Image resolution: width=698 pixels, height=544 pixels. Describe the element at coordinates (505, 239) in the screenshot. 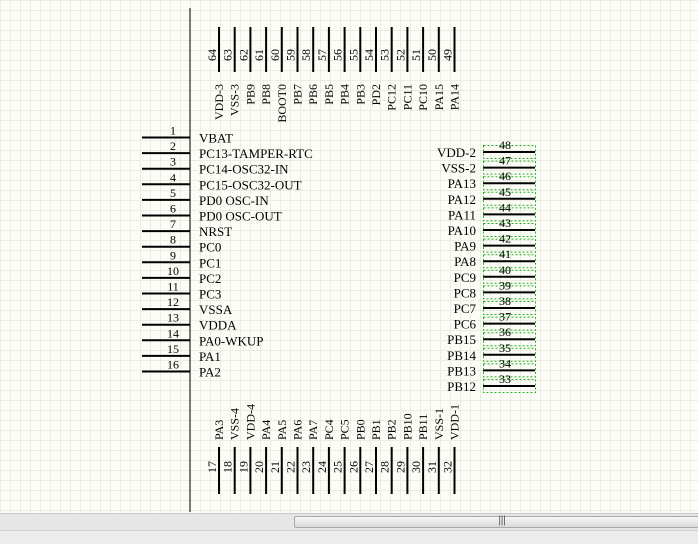

I see `pin-number: 42` at that location.